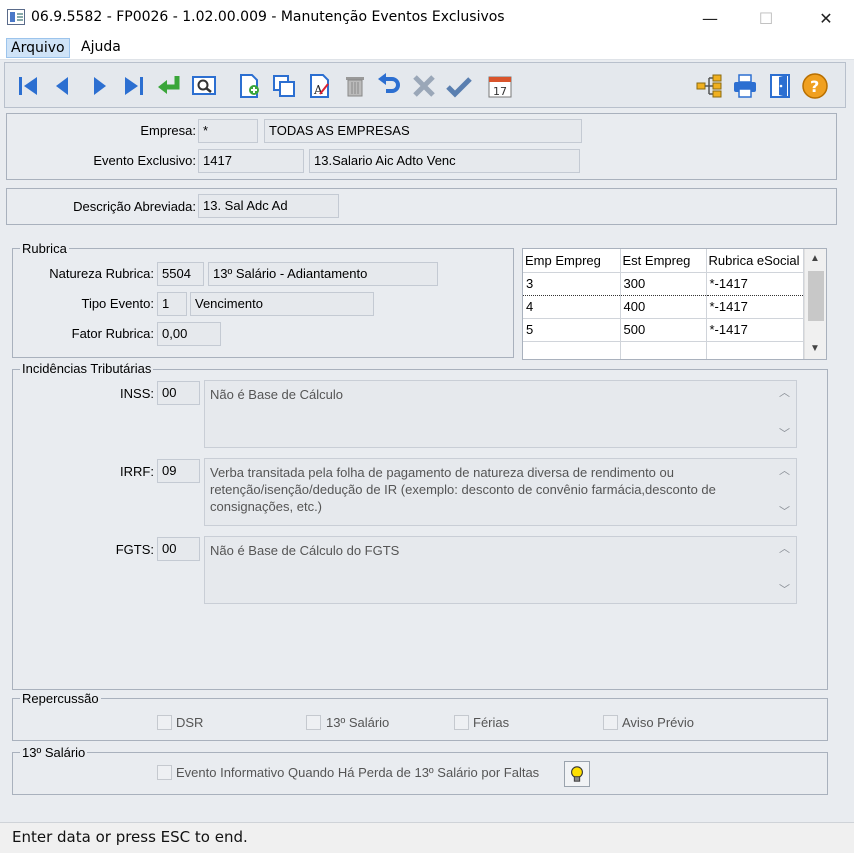 The image size is (854, 853). I want to click on first-record-button, so click(29, 86).